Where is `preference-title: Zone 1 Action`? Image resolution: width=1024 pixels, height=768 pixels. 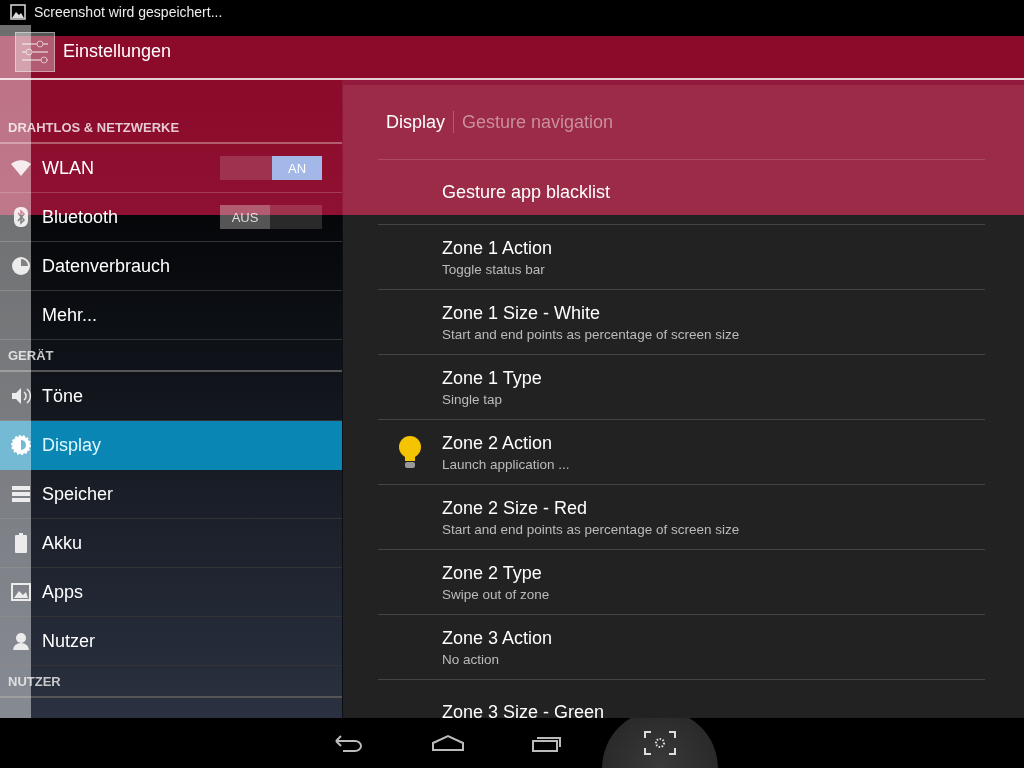 preference-title: Zone 1 Action is located at coordinates (497, 248).